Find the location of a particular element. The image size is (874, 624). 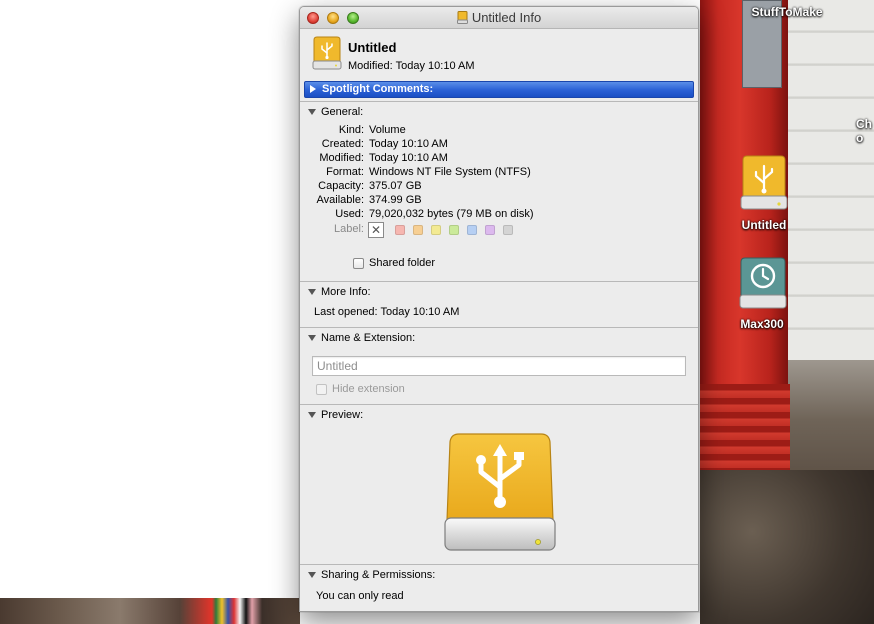

used-row: Used: 79,020,032 bytes (79 MB on disk) is located at coordinates (499, 215).